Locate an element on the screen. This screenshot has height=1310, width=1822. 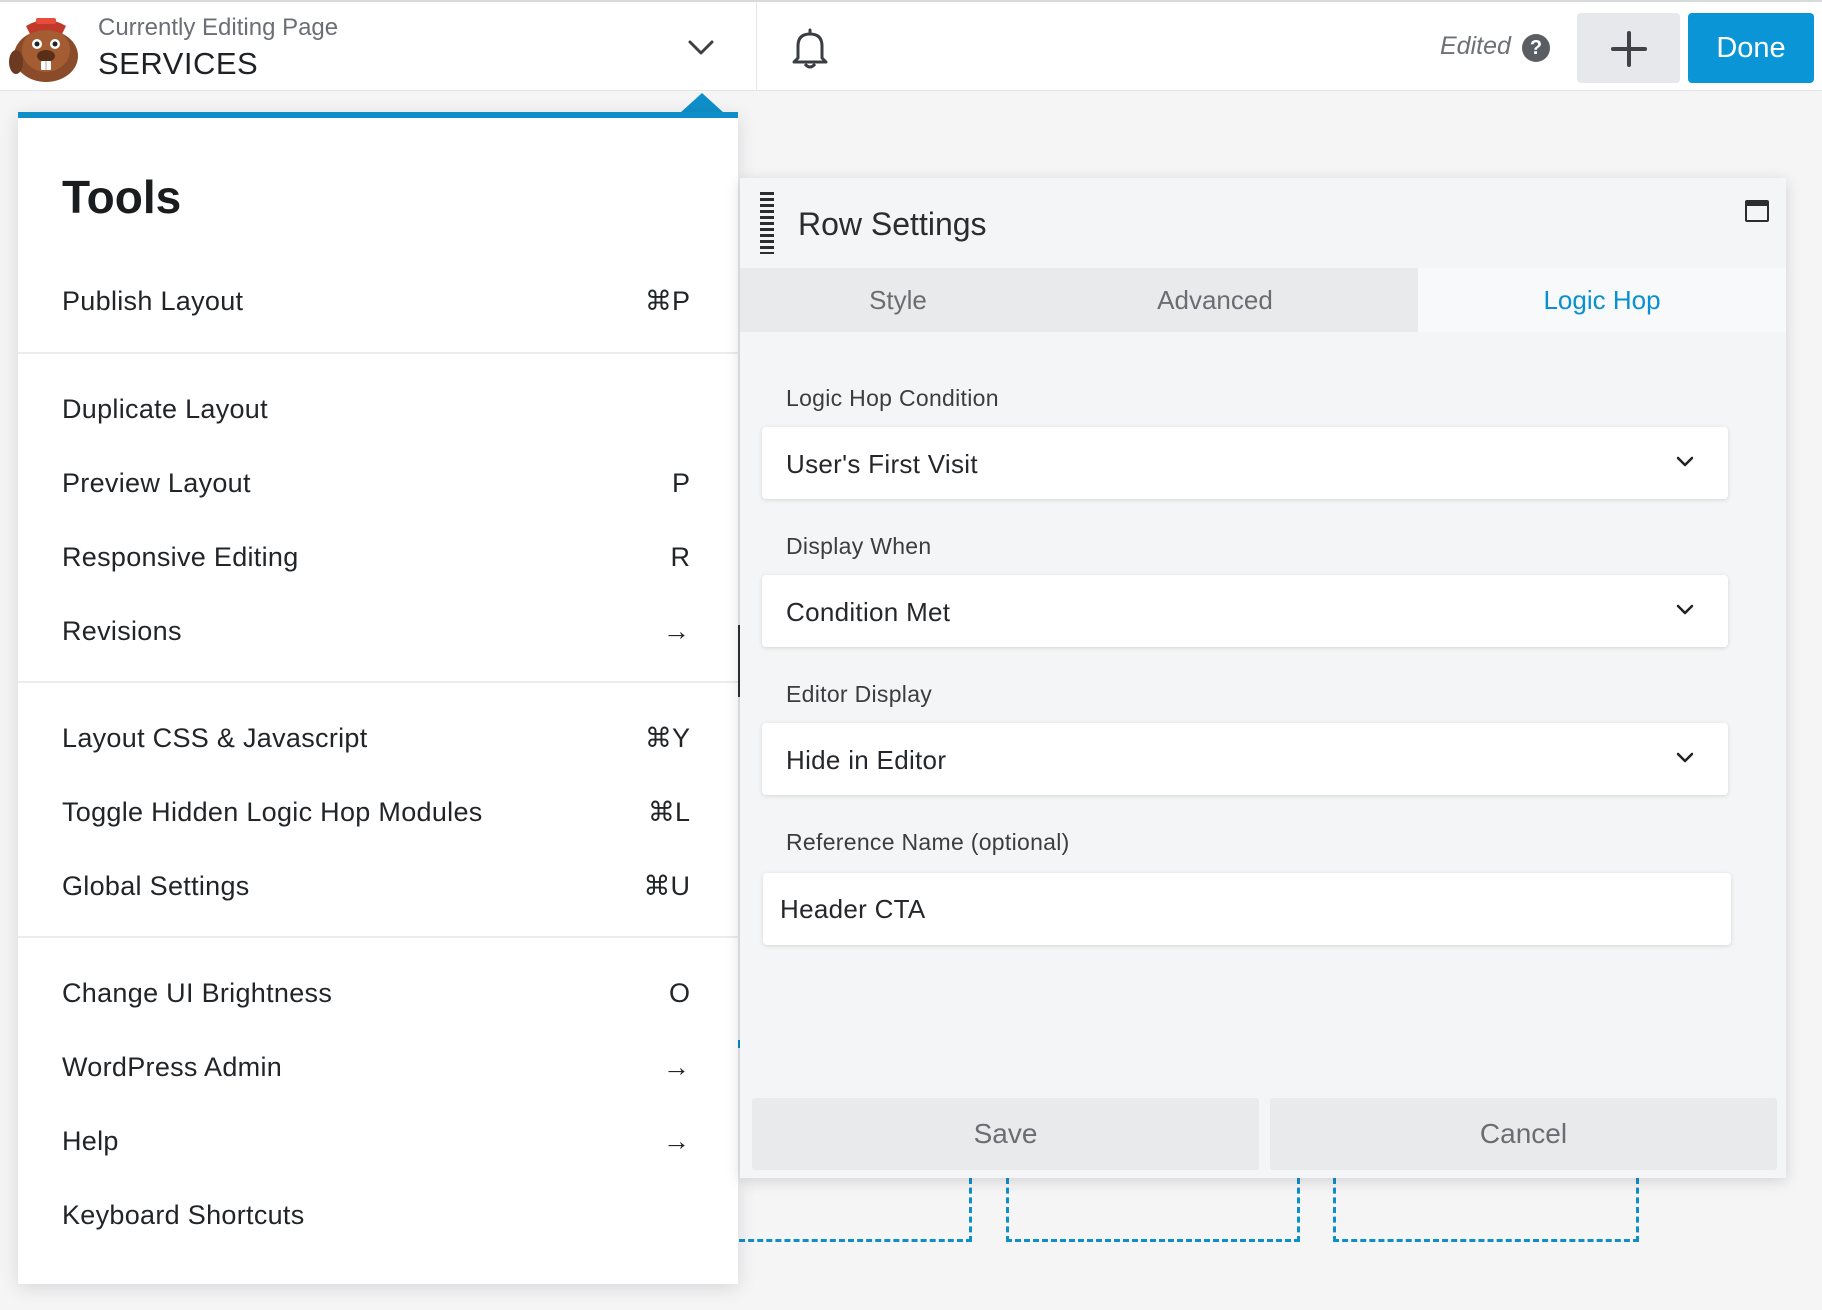
menu-item-label: WordPress Admin is located at coordinates (172, 1067).